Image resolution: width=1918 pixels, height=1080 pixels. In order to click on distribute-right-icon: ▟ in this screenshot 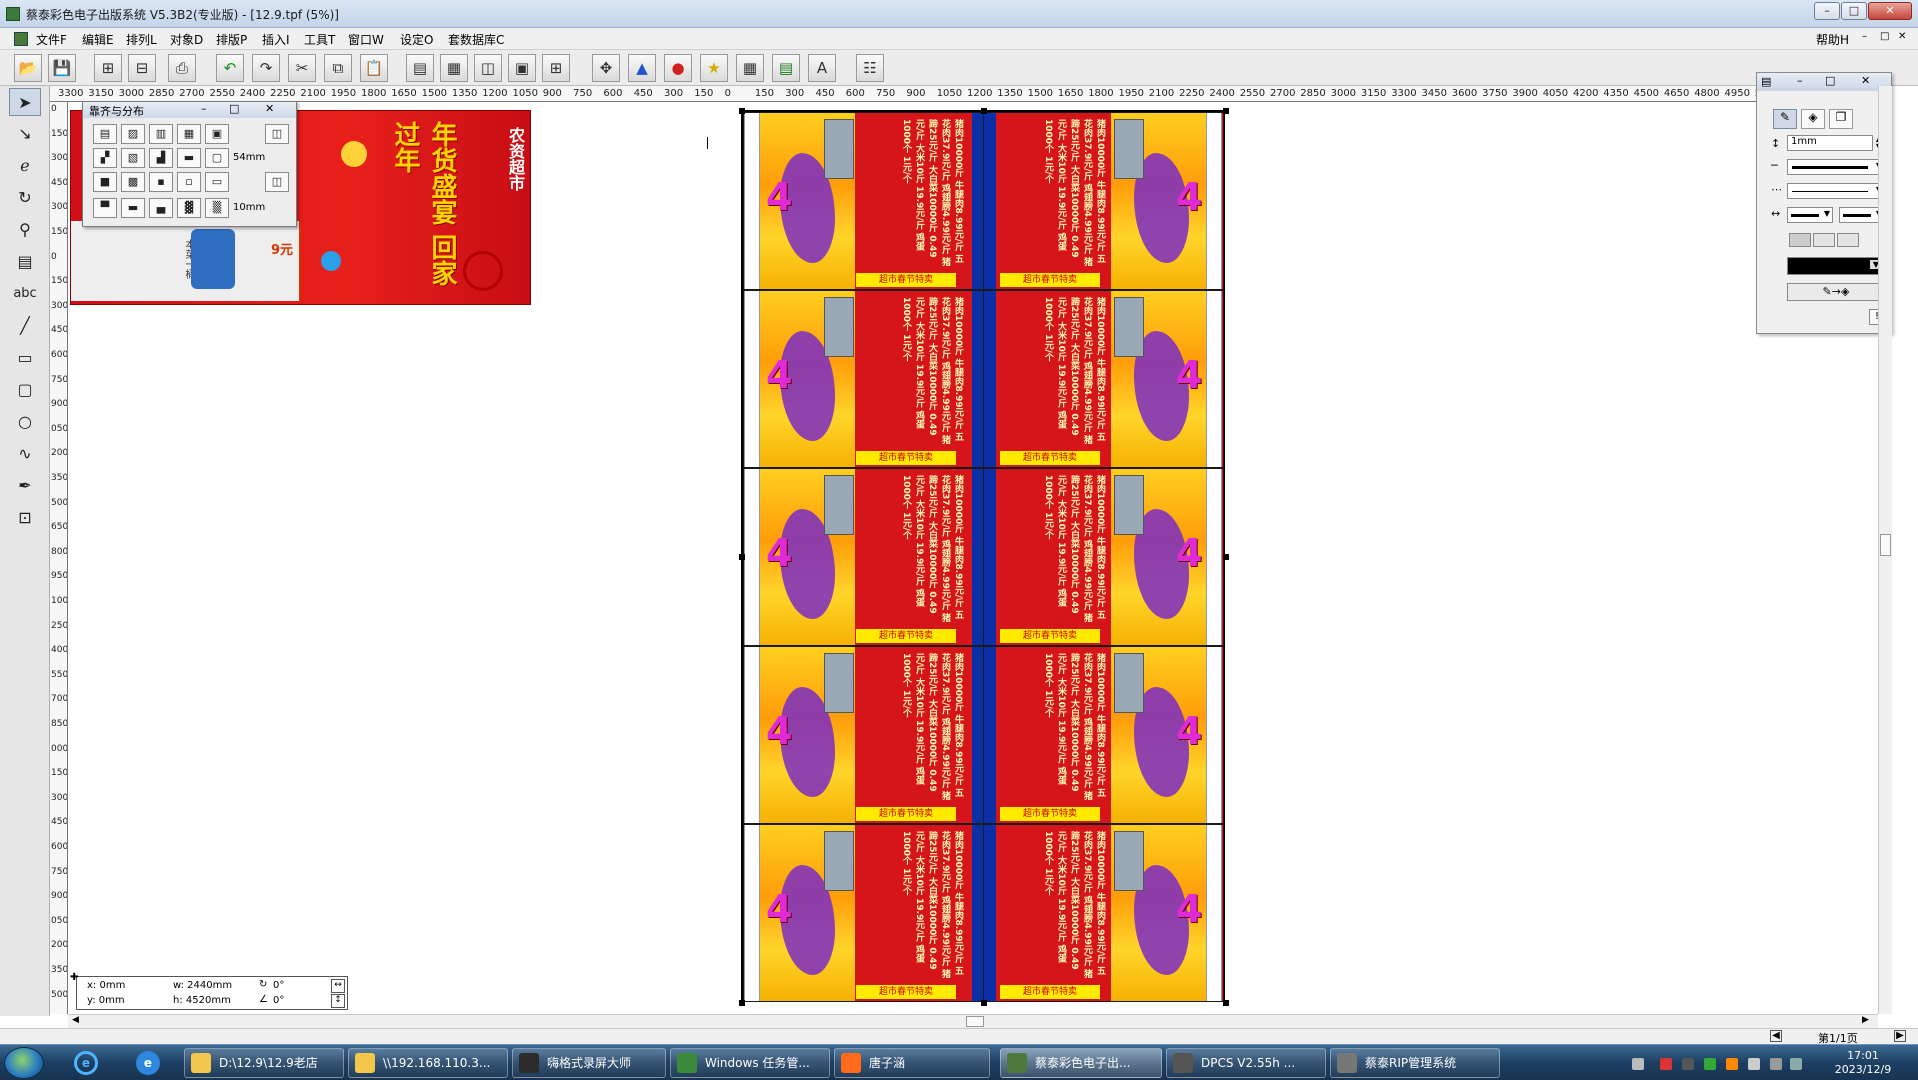, I will do `click(161, 158)`.